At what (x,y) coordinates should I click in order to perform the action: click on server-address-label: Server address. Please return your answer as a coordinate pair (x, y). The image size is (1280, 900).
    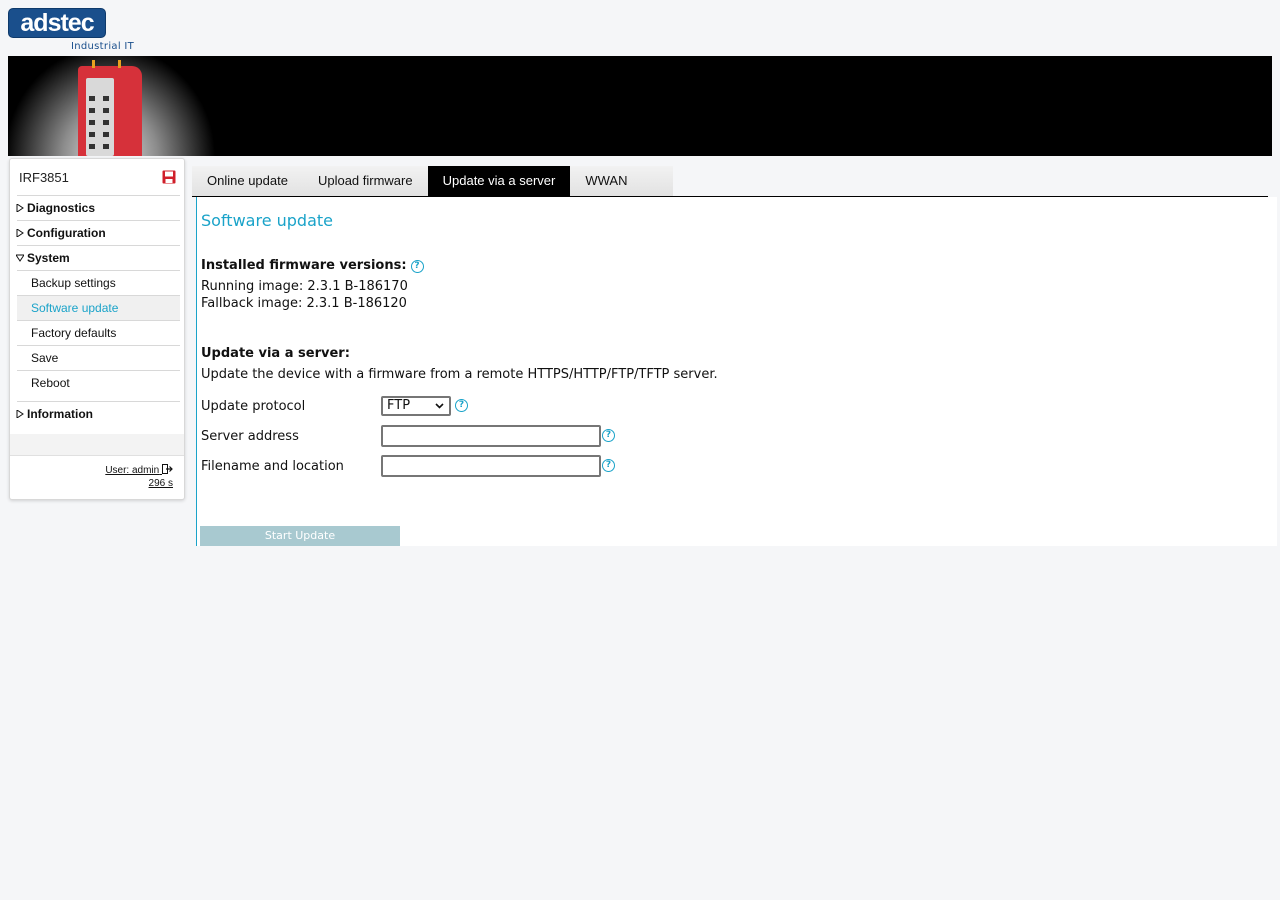
    Looking at the image, I should click on (250, 436).